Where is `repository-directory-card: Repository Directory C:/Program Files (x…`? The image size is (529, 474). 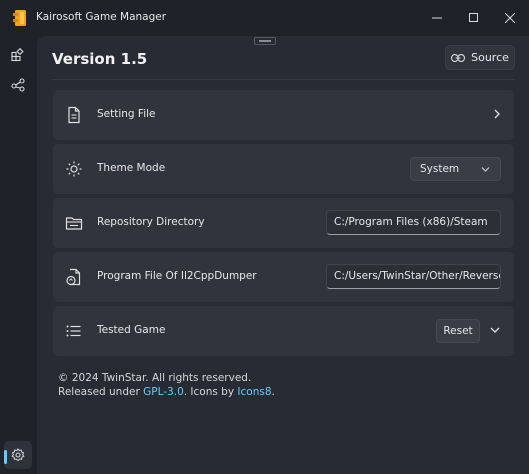
repository-directory-card: Repository Directory C:/Program Files (x… is located at coordinates (283, 223).